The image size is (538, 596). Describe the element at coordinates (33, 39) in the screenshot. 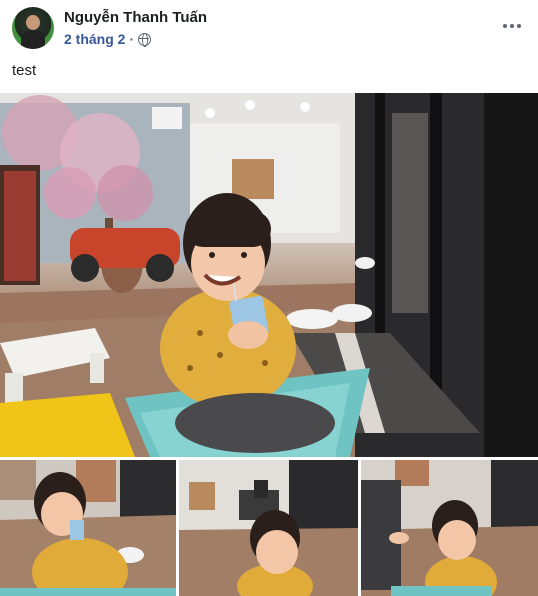

I see `avatar-body-shape` at that location.